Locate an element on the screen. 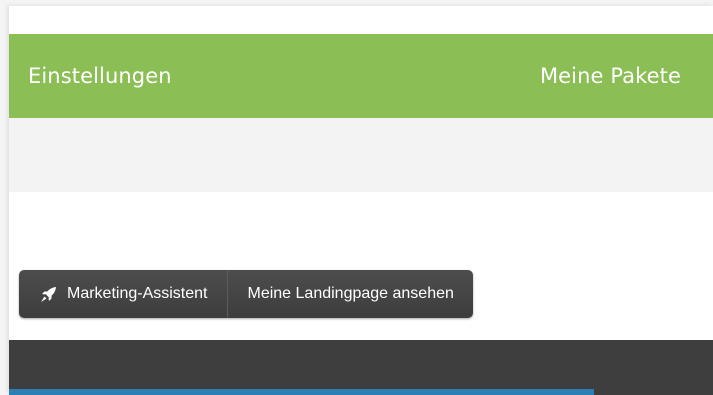 This screenshot has width=713, height=395. nav-item-meine-pakete: Meine Pakete is located at coordinates (610, 76).